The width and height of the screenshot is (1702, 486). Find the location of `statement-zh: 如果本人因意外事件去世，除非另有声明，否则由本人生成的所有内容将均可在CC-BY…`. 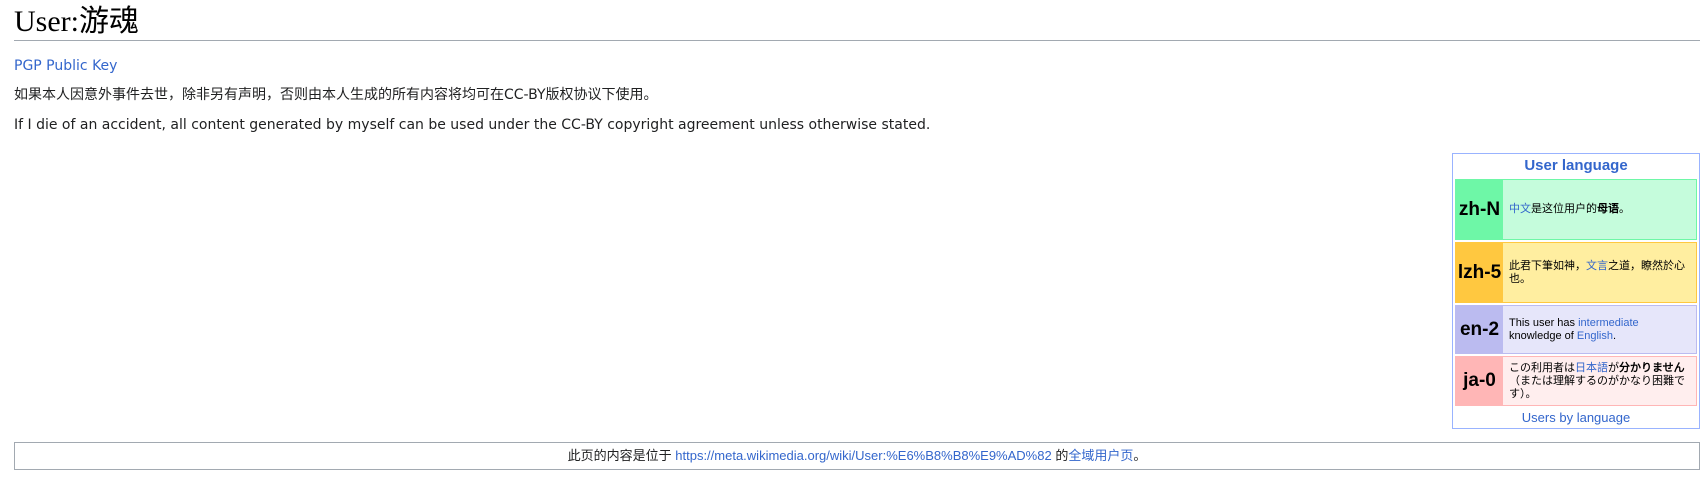

statement-zh: 如果本人因意外事件去世，除非另有声明，否则由本人生成的所有内容将均可在CC-BY… is located at coordinates (336, 95).